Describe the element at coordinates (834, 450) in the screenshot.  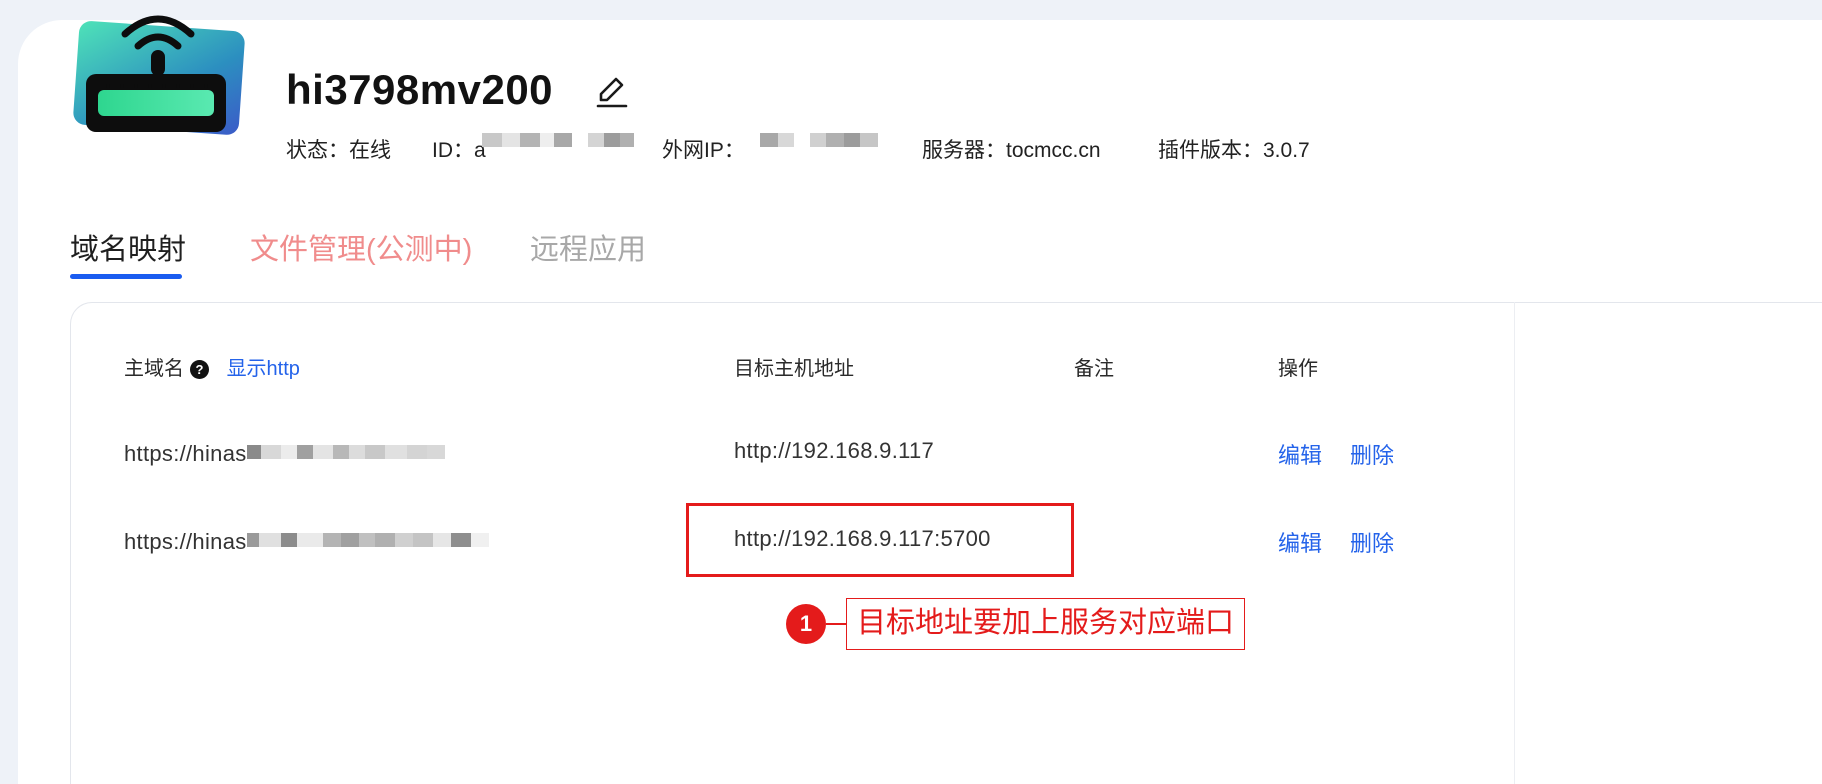
I see `row-1-target: http://192.168.9.117` at that location.